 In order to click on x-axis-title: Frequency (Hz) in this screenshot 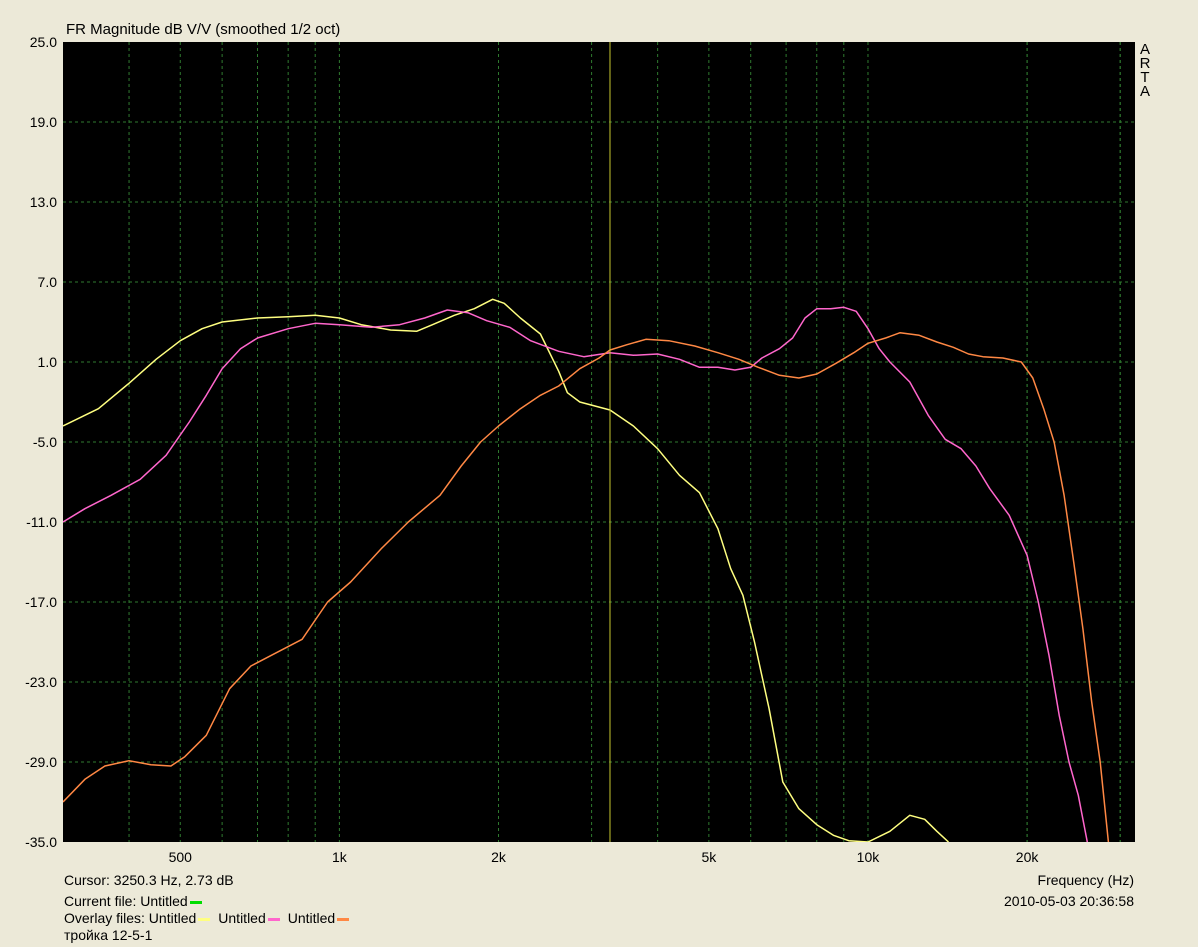, I will do `click(1085, 880)`.